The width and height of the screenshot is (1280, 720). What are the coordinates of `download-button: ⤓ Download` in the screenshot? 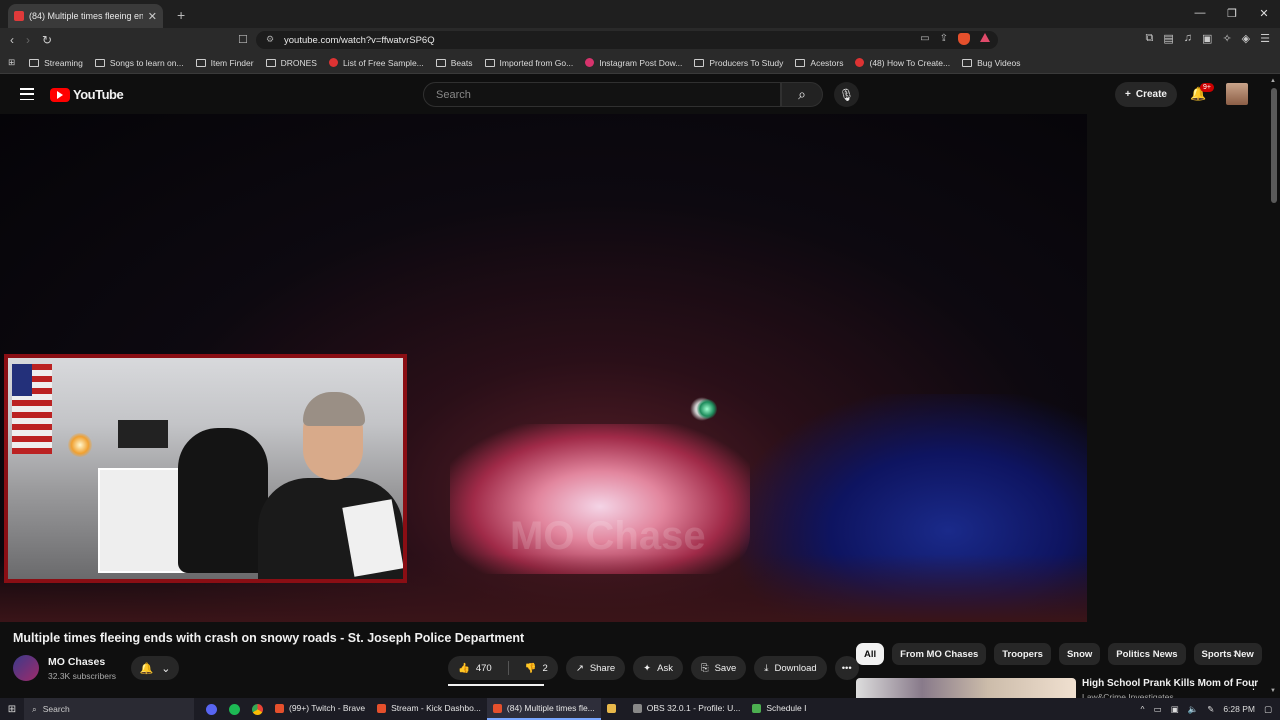 It's located at (790, 668).